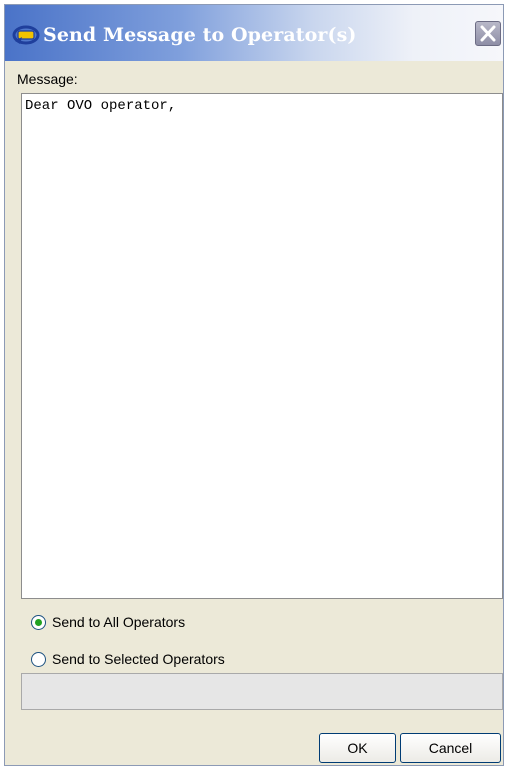 Image resolution: width=506 pixels, height=769 pixels. I want to click on title-bar: Send Message to Operator(s), so click(254, 33).